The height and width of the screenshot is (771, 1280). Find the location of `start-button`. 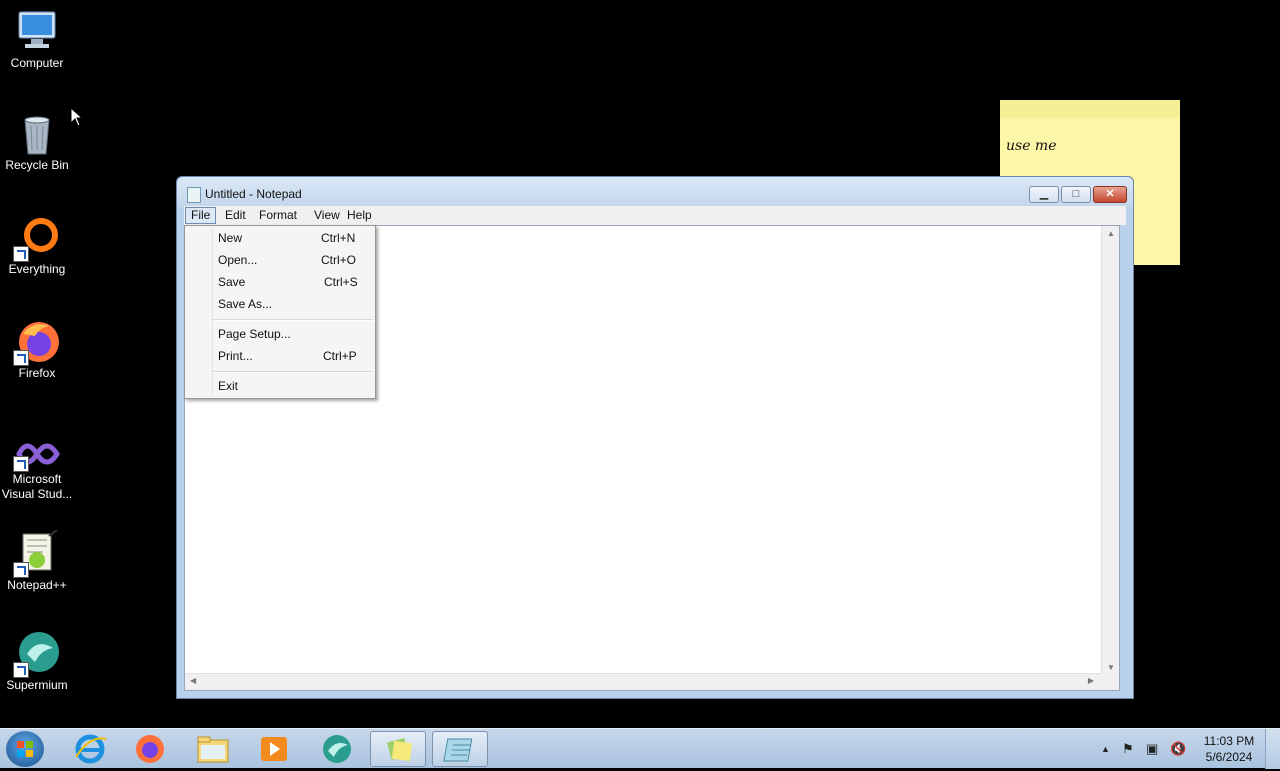

start-button is located at coordinates (25, 749).